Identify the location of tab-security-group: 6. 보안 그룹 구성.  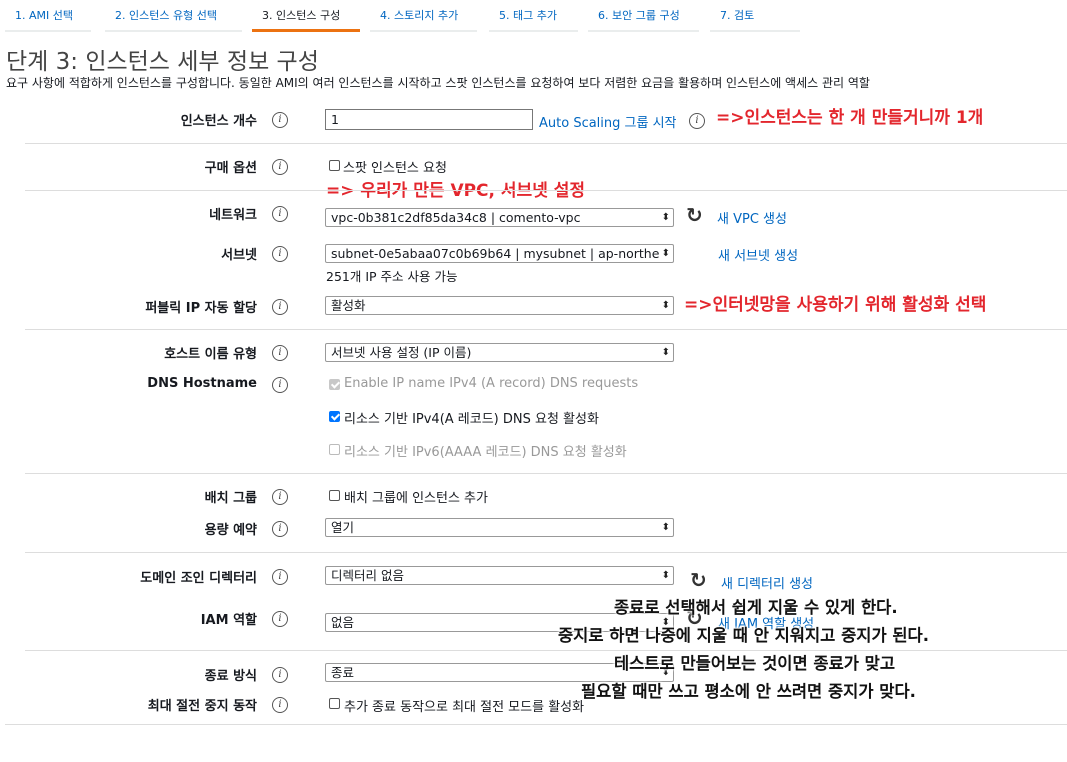
(643, 16).